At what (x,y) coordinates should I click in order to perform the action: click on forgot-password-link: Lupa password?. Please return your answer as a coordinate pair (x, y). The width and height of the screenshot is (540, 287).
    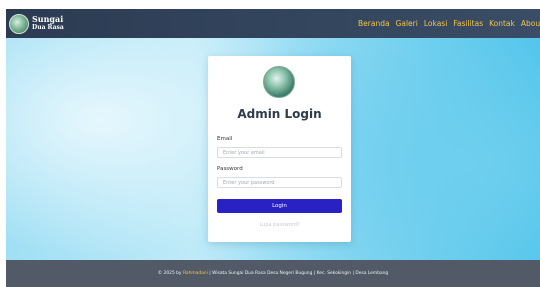
    Looking at the image, I should click on (279, 225).